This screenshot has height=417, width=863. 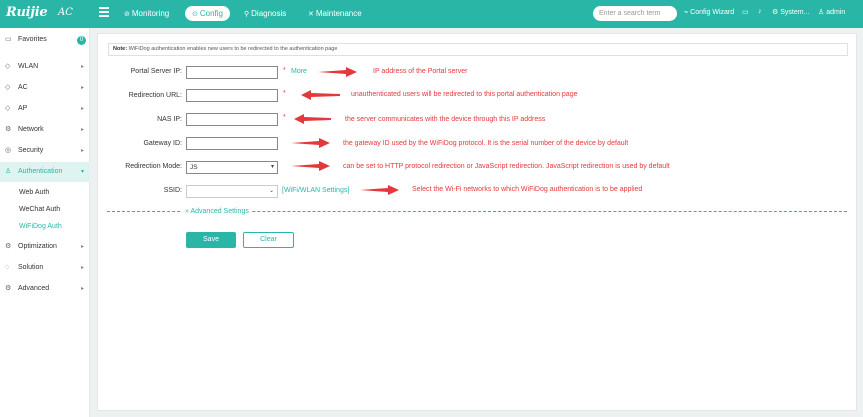 I want to click on bell-icon: ♪, so click(x=760, y=11).